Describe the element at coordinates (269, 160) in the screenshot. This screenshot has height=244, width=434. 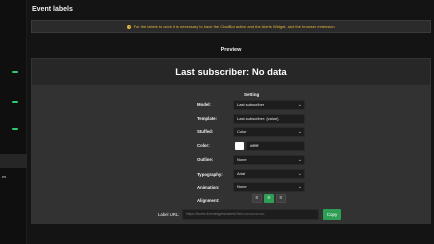
I see `outline-select: None ⌄` at that location.